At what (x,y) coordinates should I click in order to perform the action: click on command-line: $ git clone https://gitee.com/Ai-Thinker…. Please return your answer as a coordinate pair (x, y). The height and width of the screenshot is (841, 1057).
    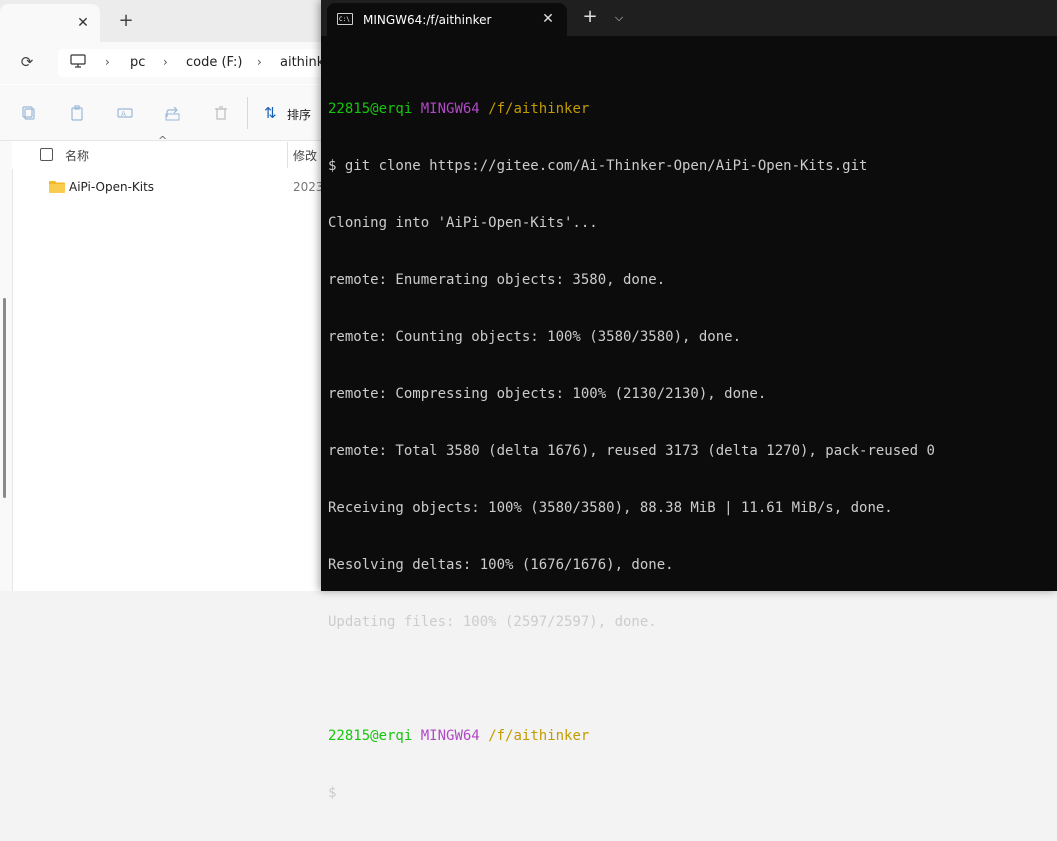
    Looking at the image, I should click on (598, 166).